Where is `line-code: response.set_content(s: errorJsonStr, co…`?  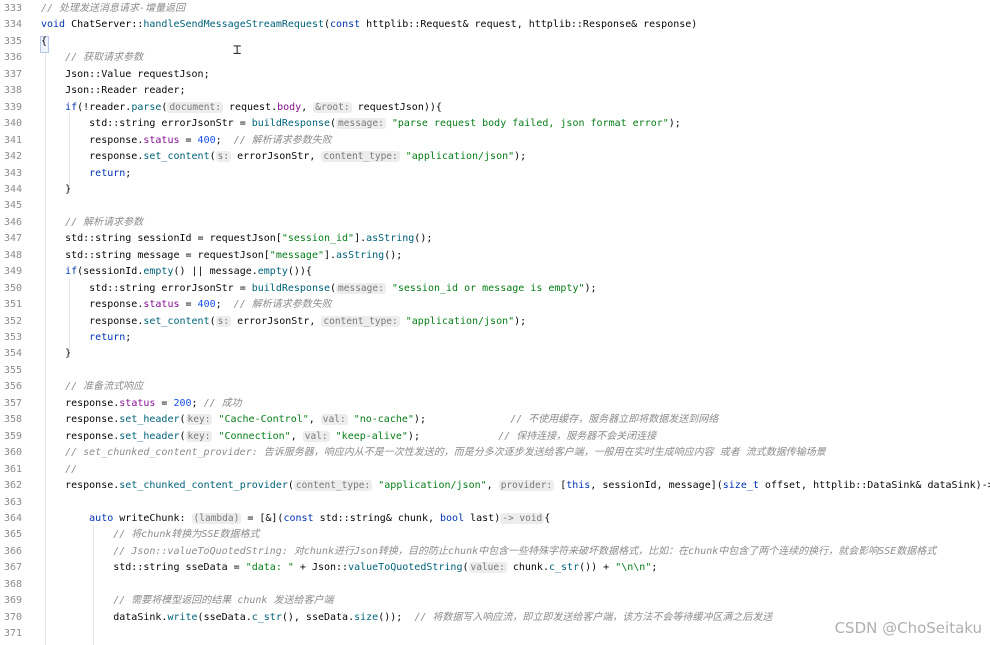 line-code: response.set_content(s: errorJsonStr, co… is located at coordinates (283, 157).